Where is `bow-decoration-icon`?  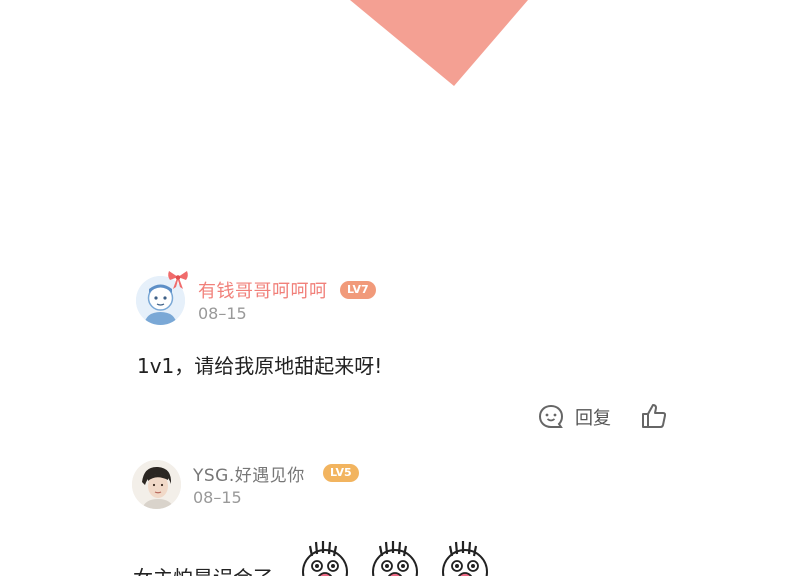 bow-decoration-icon is located at coordinates (178, 280).